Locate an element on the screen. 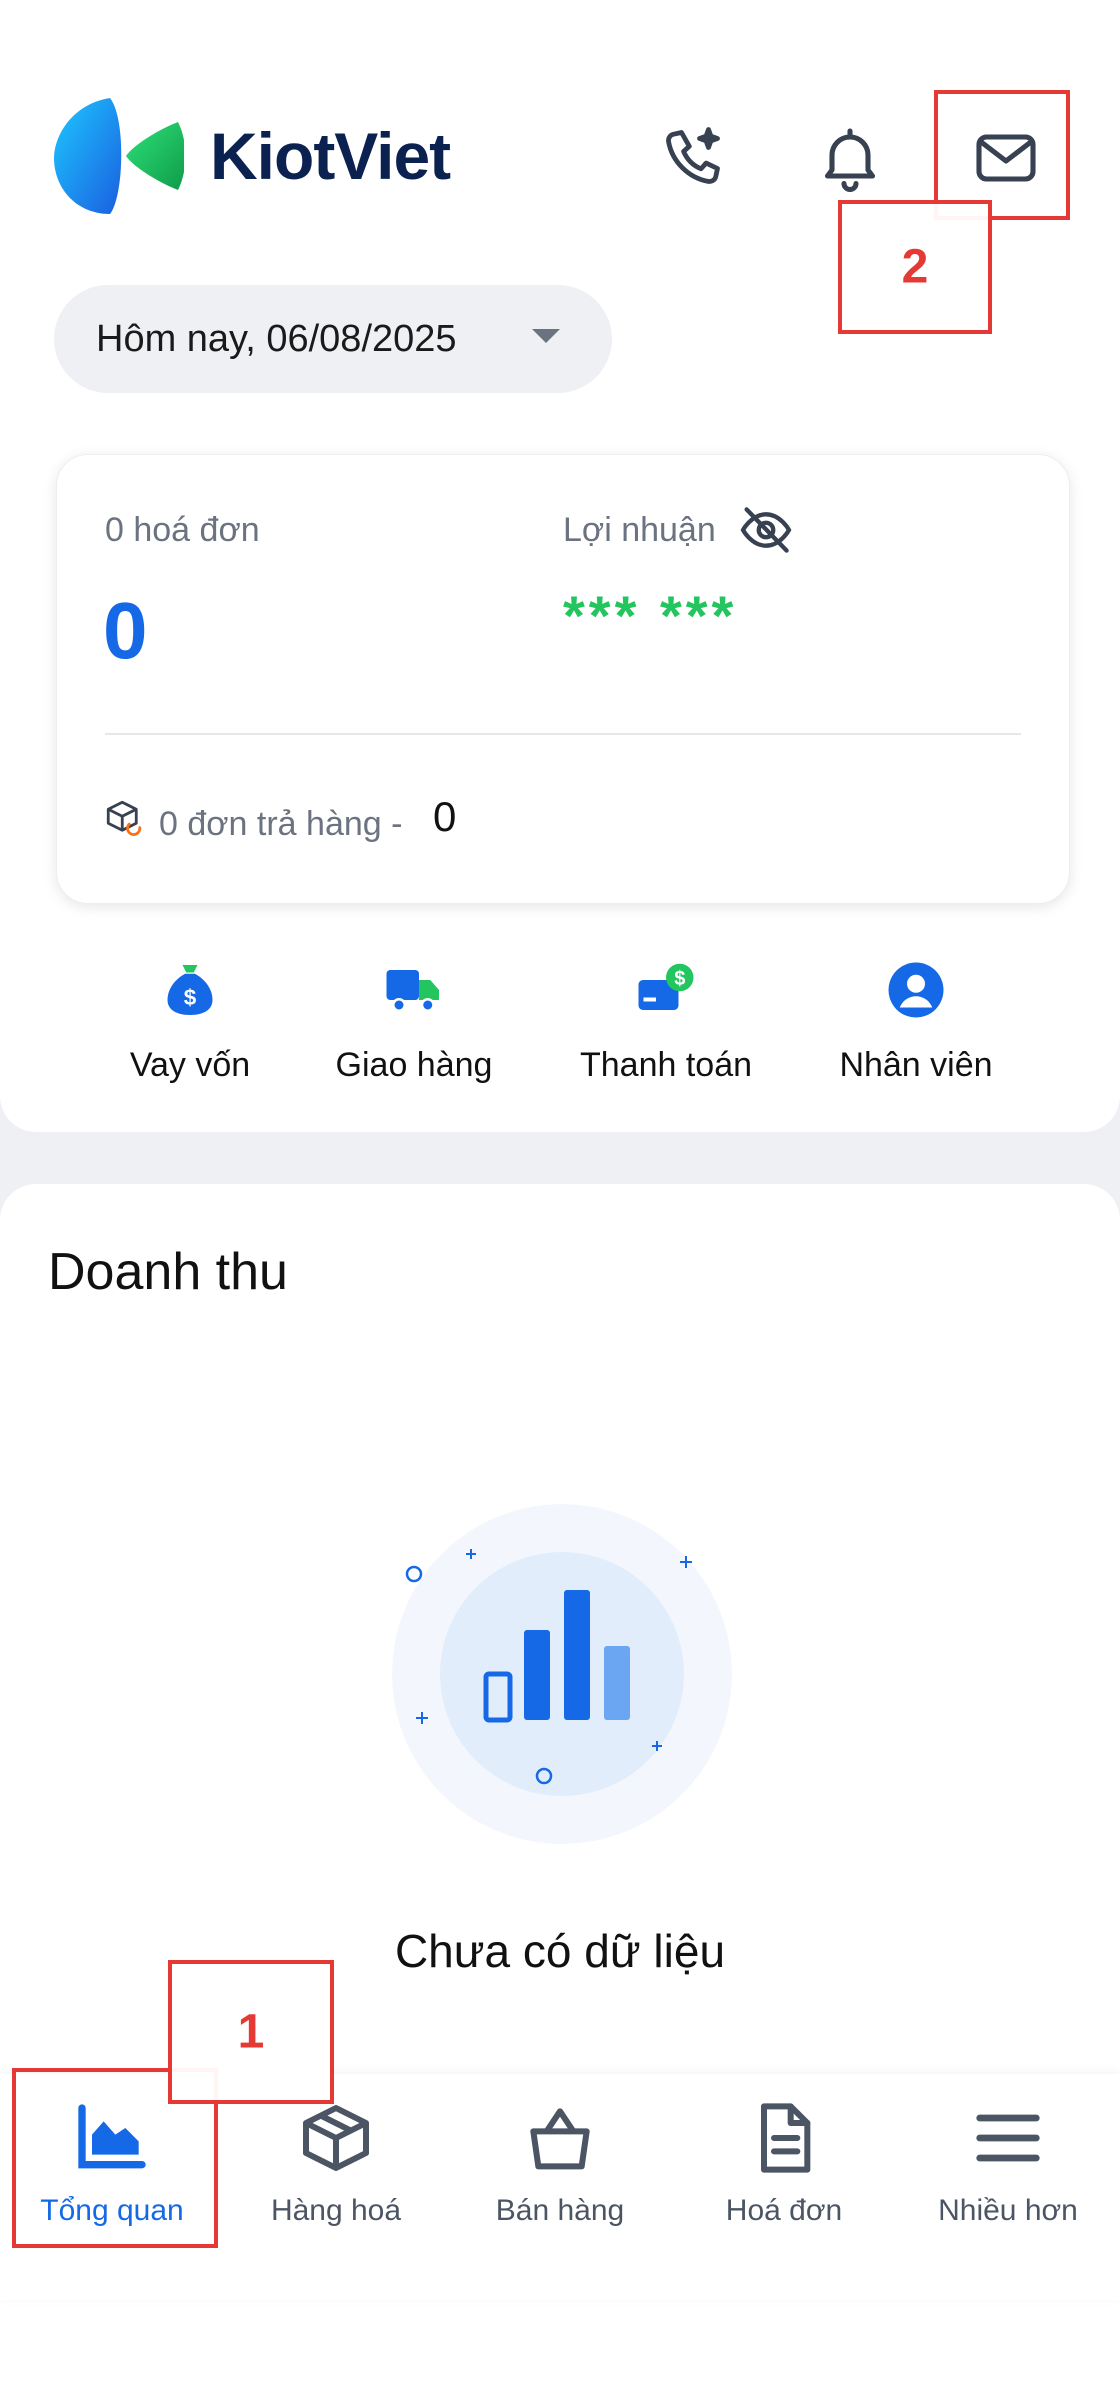 The width and height of the screenshot is (1120, 2384). shortcut-label: Giao hàng is located at coordinates (414, 1065).